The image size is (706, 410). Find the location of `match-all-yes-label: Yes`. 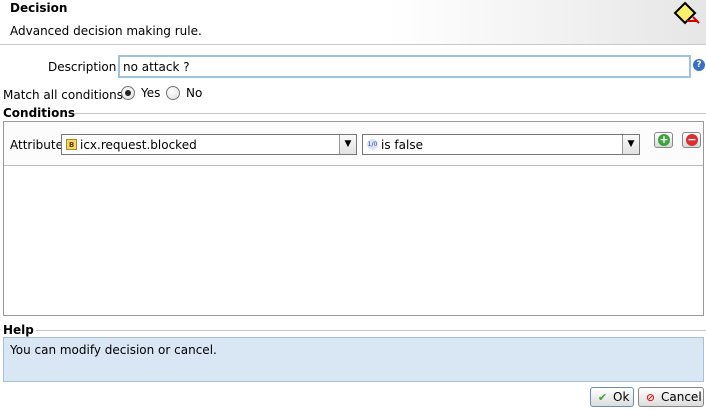

match-all-yes-label: Yes is located at coordinates (150, 93).